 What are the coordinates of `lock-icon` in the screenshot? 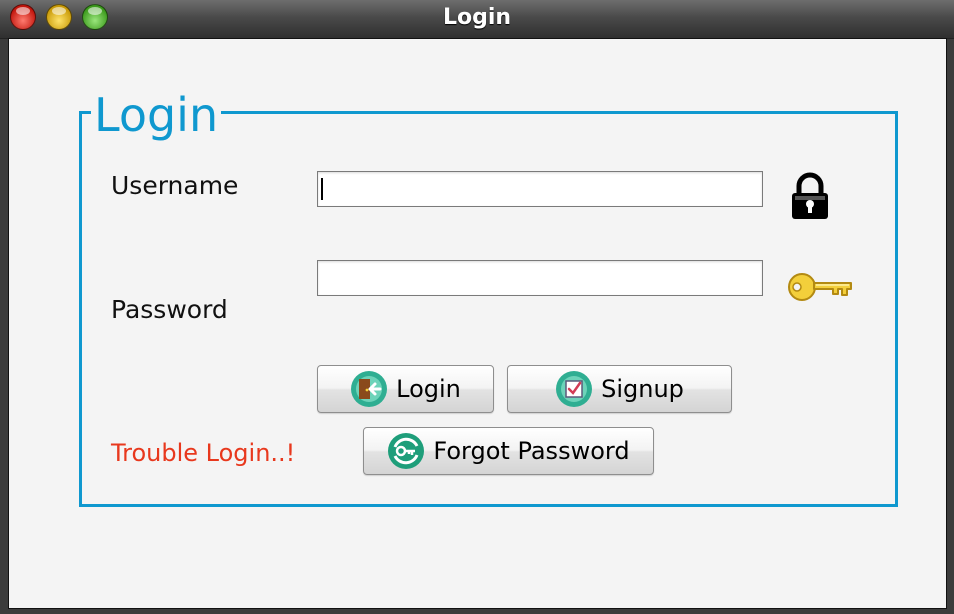 It's located at (810, 195).